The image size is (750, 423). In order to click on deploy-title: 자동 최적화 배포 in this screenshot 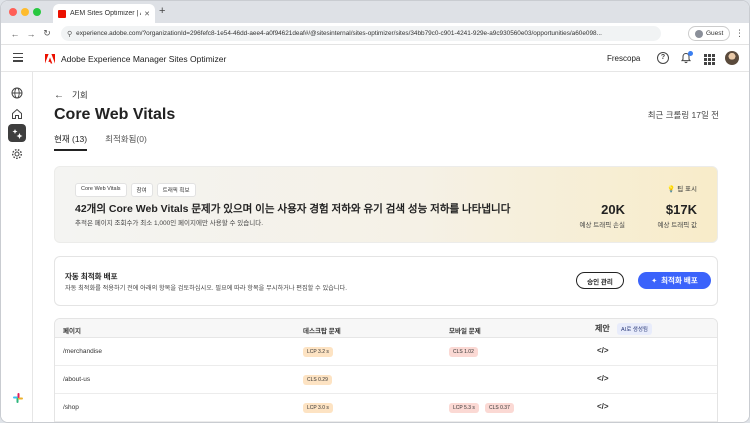, I will do `click(91, 276)`.